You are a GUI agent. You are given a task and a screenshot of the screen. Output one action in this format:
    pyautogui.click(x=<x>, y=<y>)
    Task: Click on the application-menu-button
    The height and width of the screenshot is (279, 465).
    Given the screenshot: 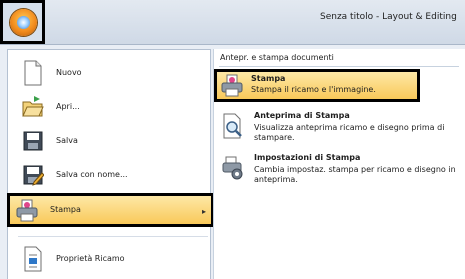 What is the action you would take?
    pyautogui.click(x=23, y=22)
    